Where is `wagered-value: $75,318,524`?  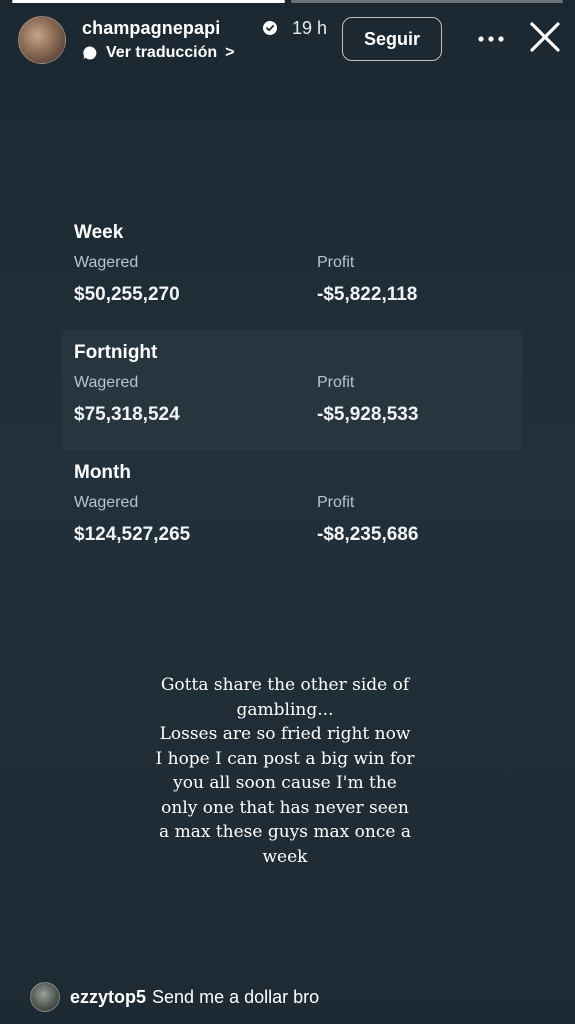 wagered-value: $75,318,524 is located at coordinates (127, 414).